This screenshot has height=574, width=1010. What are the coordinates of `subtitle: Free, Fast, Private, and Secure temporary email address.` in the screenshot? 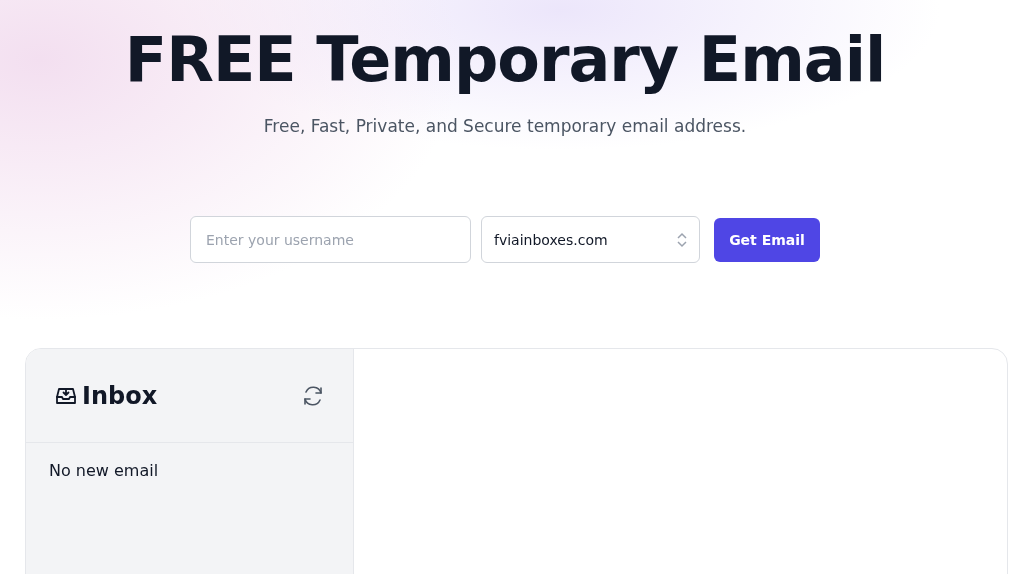 It's located at (505, 126).